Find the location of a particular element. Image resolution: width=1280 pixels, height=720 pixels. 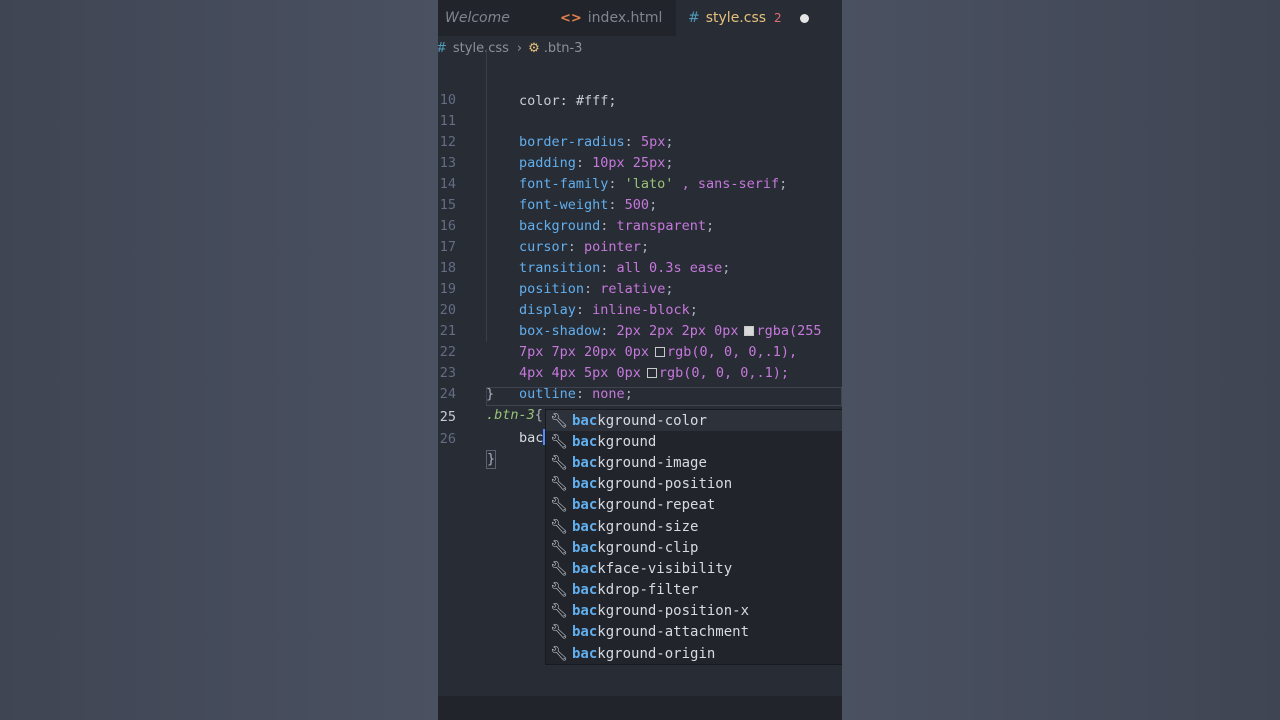

tab-index-html: <> index.html is located at coordinates (609, 18).